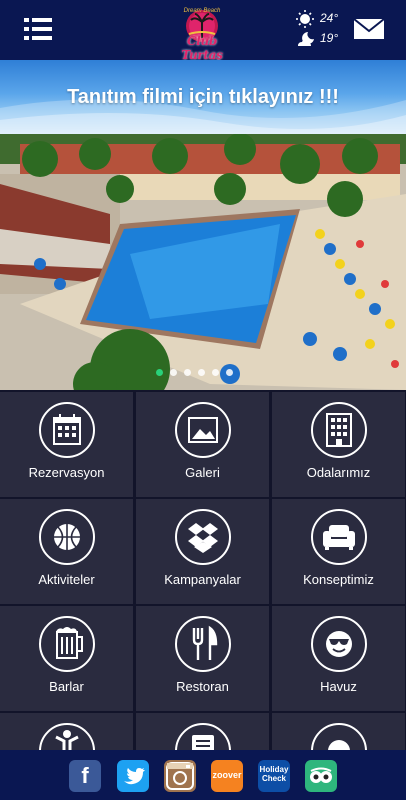  I want to click on logo-script: Club Turtaş, so click(202, 48).